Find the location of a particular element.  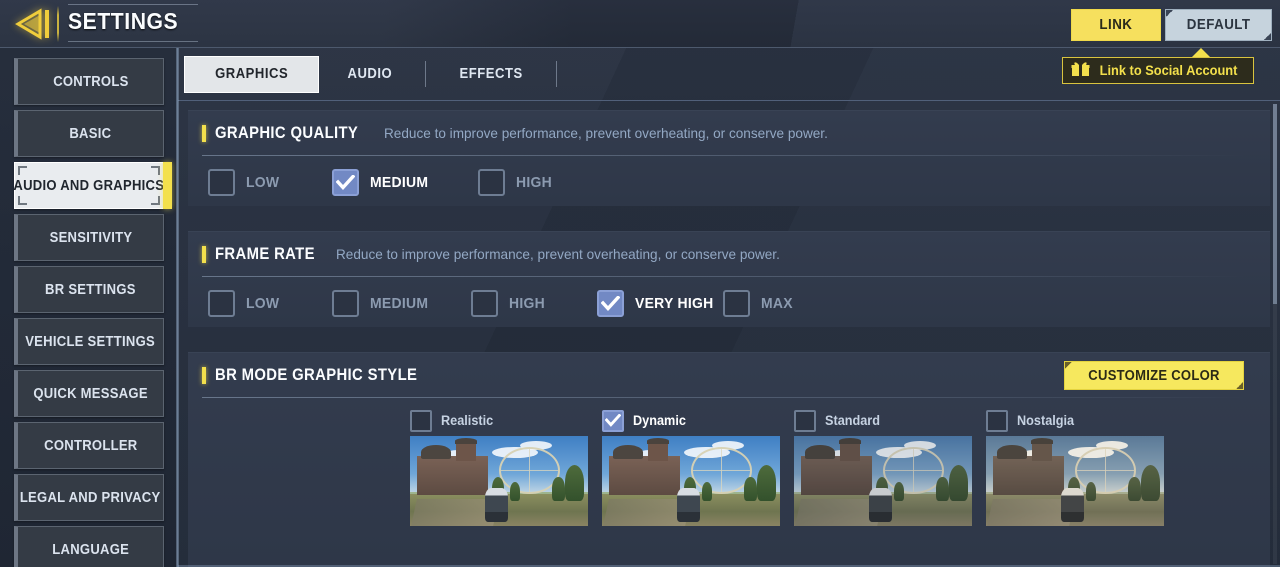

header-actions: LINK DEFAULT is located at coordinates (1171, 25).